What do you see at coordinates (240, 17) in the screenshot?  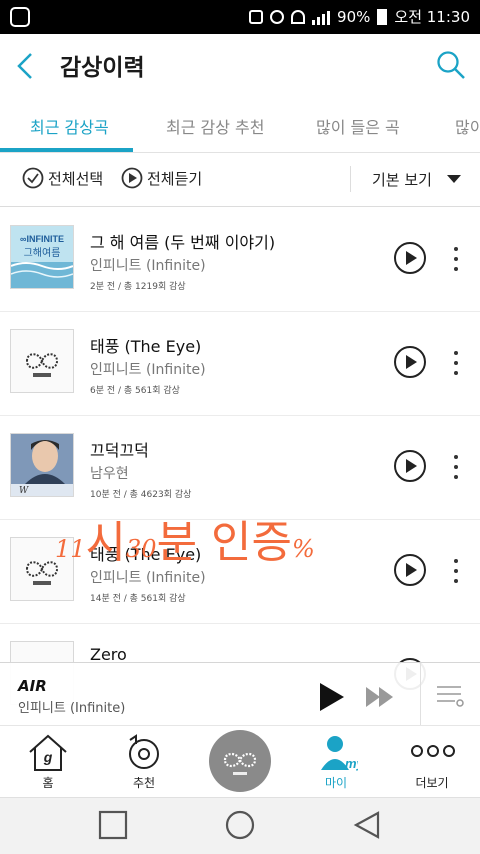 I see `status-bar: 90% 오전 11:30` at bounding box center [240, 17].